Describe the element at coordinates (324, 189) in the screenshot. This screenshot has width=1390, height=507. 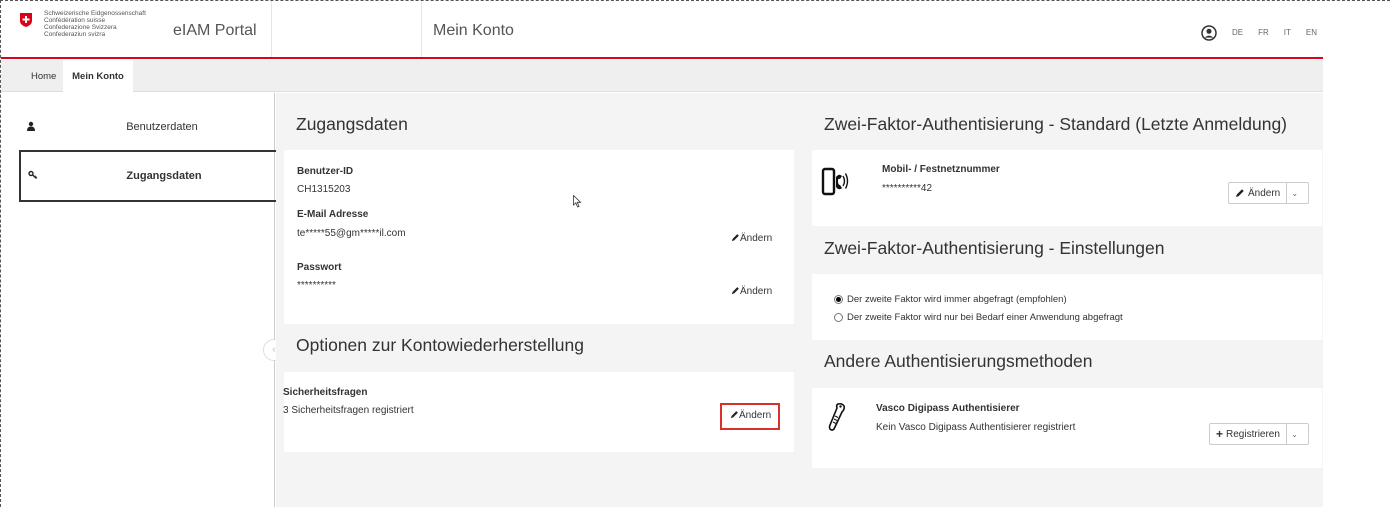
I see `user-id-value: CH1315203` at that location.